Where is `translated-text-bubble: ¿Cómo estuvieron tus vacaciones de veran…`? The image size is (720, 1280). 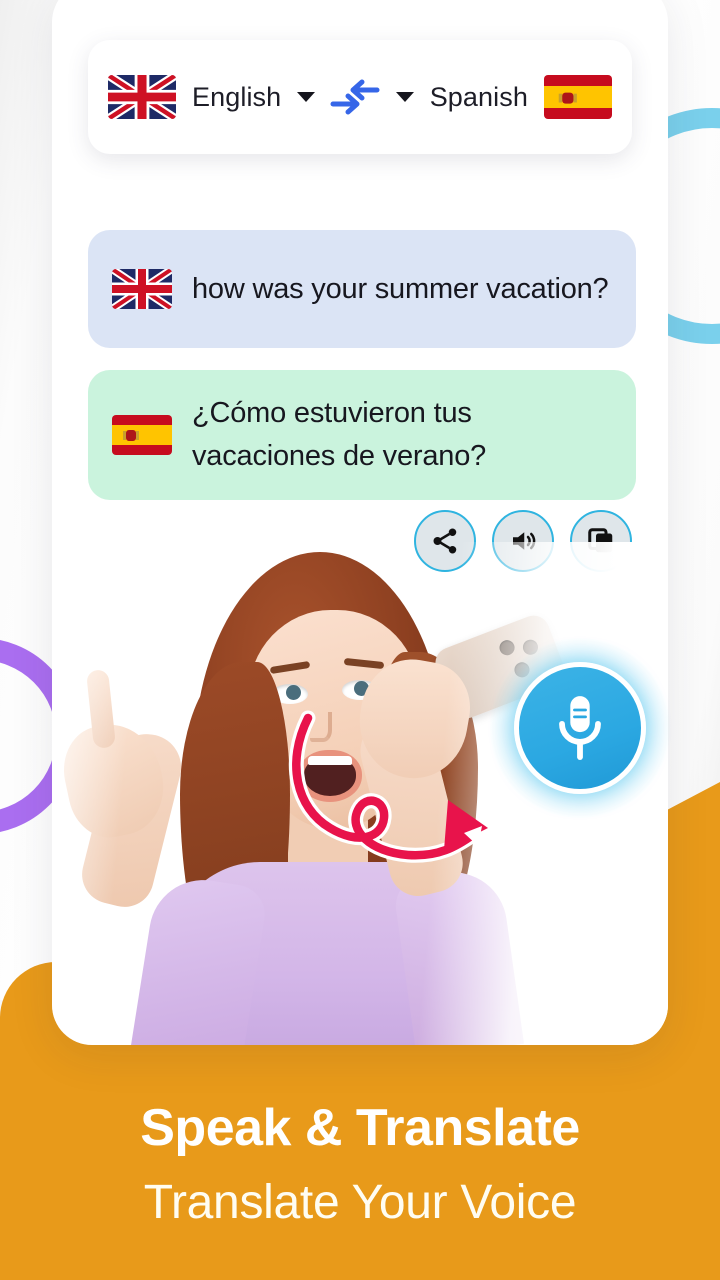 translated-text-bubble: ¿Cómo estuvieron tus vacaciones de veran… is located at coordinates (362, 435).